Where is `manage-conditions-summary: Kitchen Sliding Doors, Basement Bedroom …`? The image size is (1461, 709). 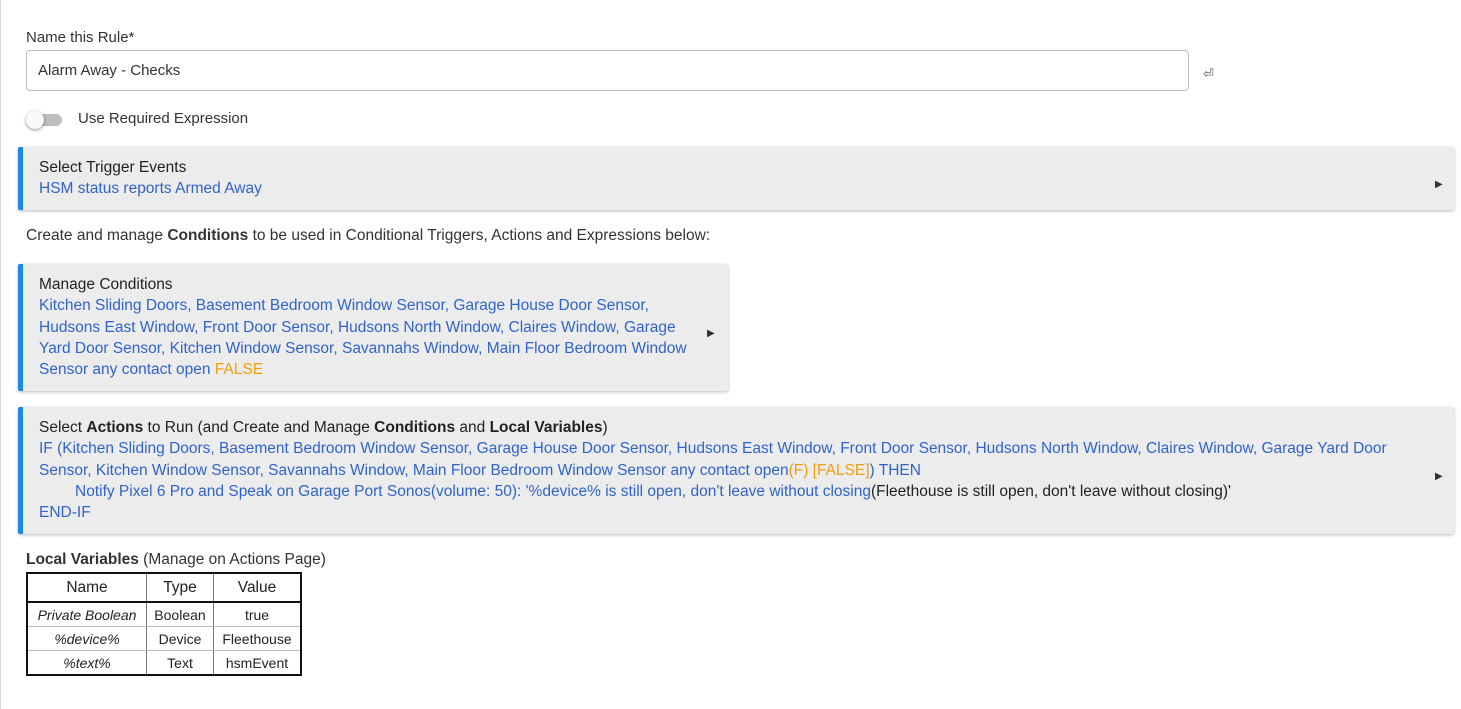
manage-conditions-summary: Kitchen Sliding Doors, Basement Bedroom … is located at coordinates (363, 338).